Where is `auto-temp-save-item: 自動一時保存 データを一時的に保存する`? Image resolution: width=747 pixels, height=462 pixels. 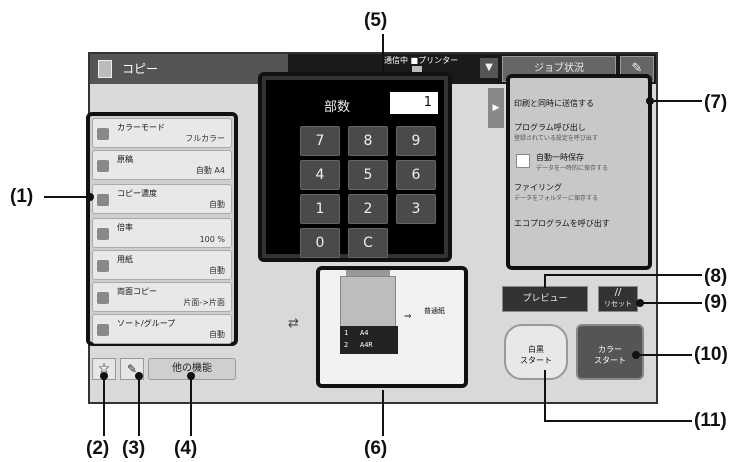
auto-temp-save-item: 自動一時保存 データを一時的に保存する is located at coordinates (591, 162).